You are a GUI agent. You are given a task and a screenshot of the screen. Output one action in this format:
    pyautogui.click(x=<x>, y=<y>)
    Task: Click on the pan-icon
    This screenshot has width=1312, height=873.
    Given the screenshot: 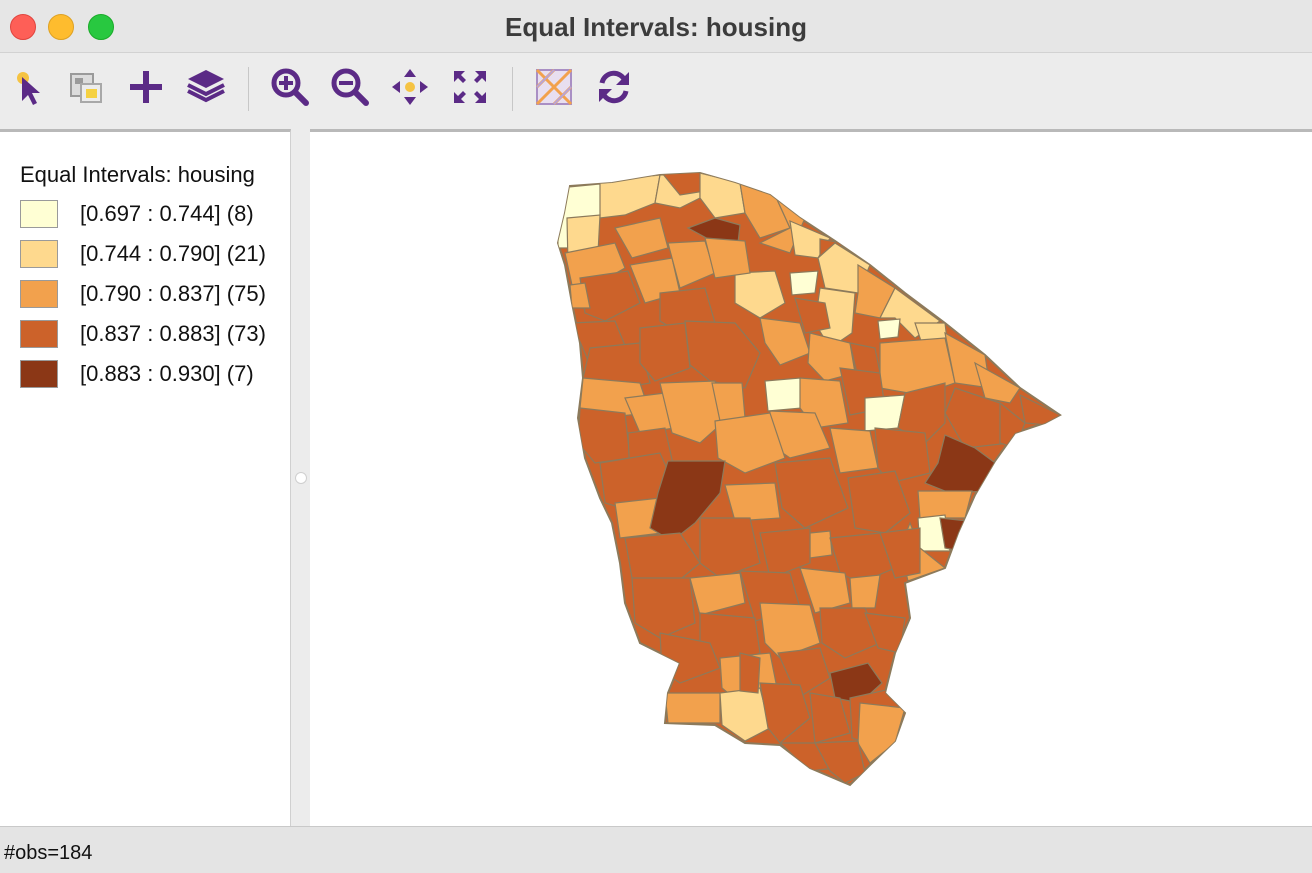 What is the action you would take?
    pyautogui.click(x=410, y=87)
    